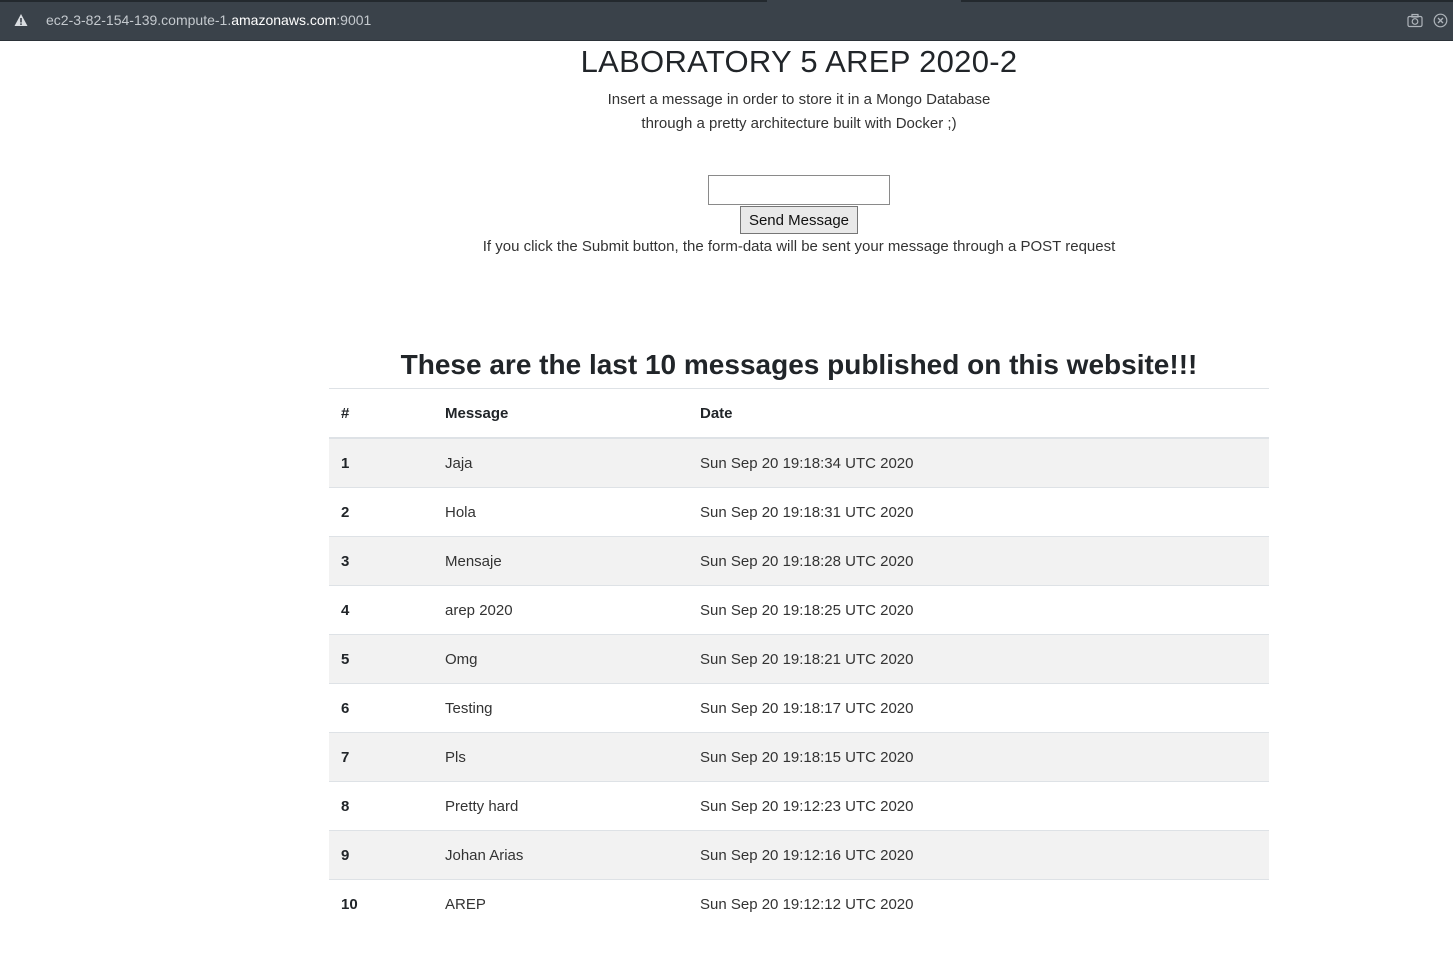 The height and width of the screenshot is (975, 1453). What do you see at coordinates (381, 806) in the screenshot?
I see `row-number: 8` at bounding box center [381, 806].